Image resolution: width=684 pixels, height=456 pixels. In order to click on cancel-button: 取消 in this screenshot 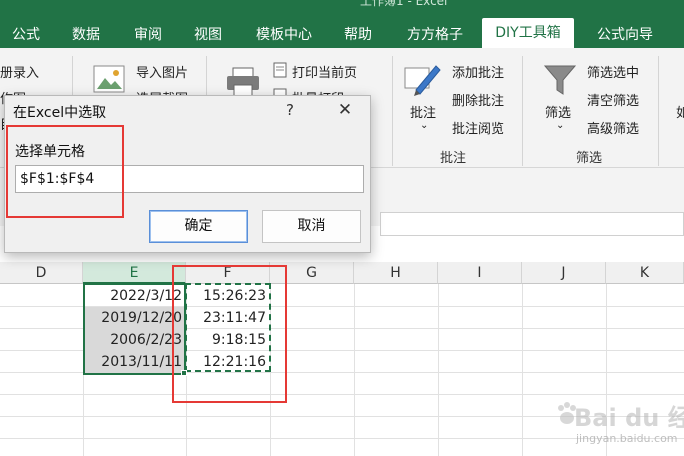, I will do `click(311, 226)`.